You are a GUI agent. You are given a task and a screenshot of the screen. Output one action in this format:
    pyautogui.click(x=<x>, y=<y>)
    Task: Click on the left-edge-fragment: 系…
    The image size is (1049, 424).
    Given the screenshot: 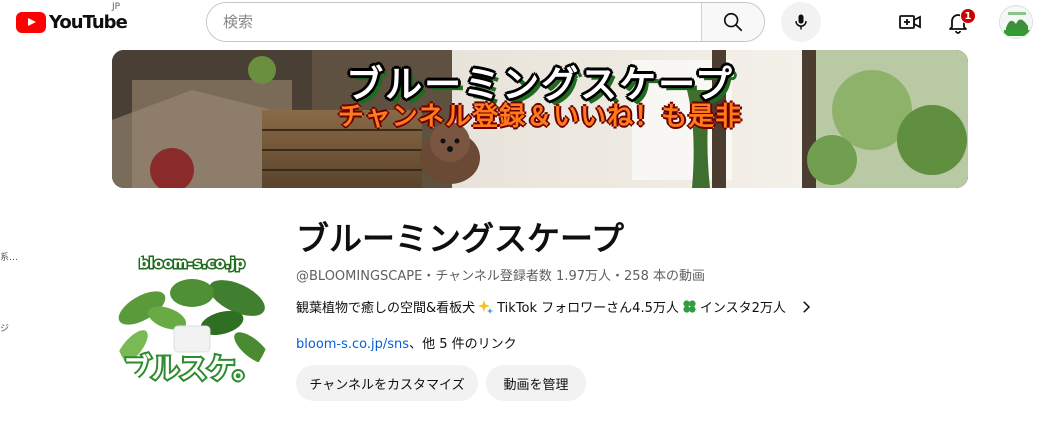 What is the action you would take?
    pyautogui.click(x=9, y=258)
    